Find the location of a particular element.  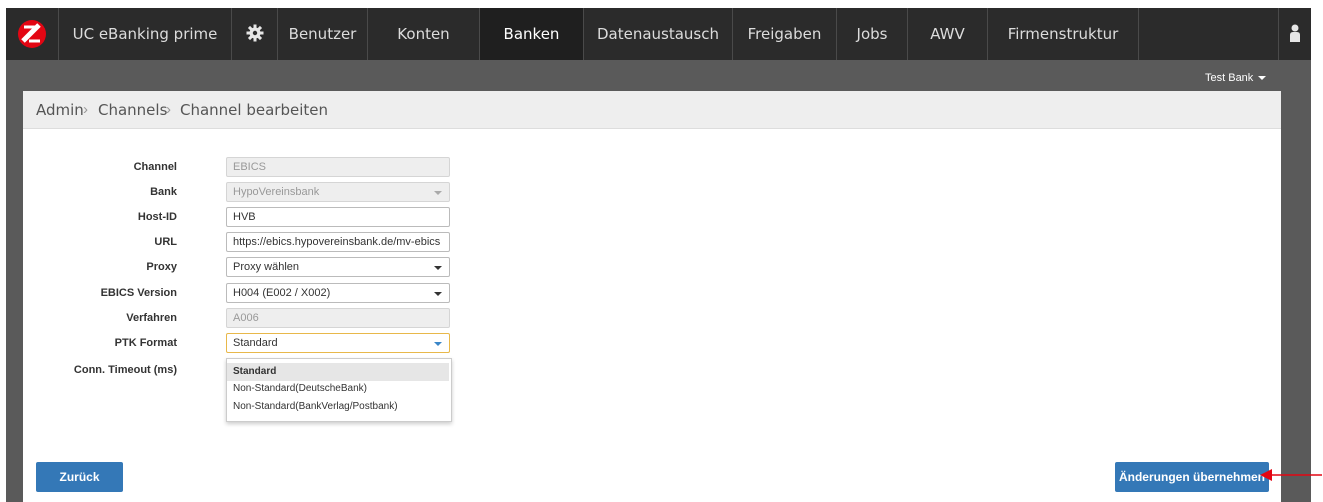

channel-field: EBICS is located at coordinates (338, 167).